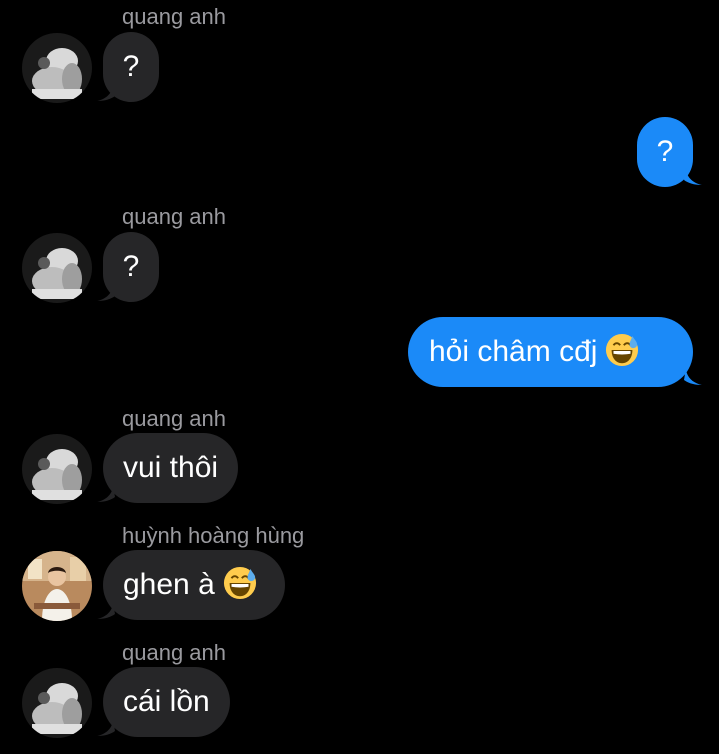 This screenshot has width=719, height=754. I want to click on message-text: hỏi châm cđj, so click(513, 351).